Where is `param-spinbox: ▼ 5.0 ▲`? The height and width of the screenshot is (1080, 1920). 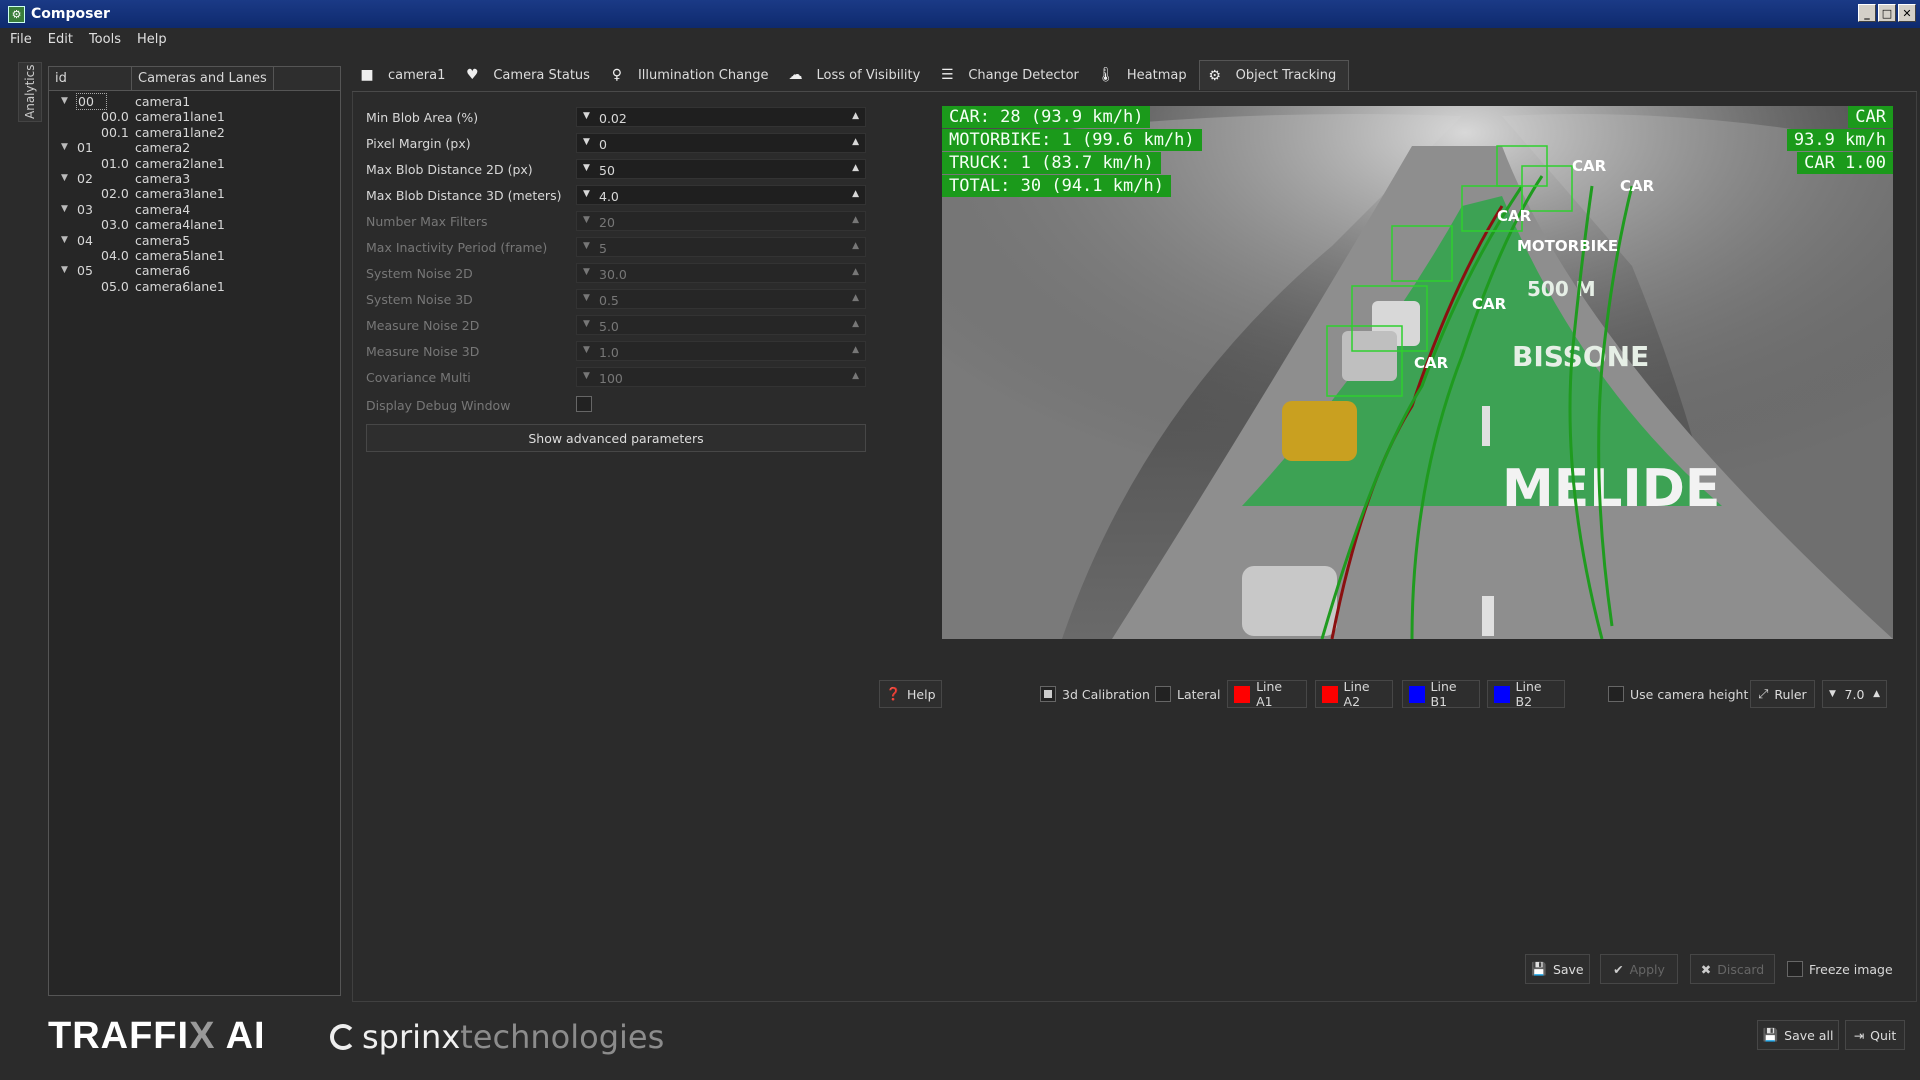
param-spinbox: ▼ 5.0 ▲ is located at coordinates (721, 325).